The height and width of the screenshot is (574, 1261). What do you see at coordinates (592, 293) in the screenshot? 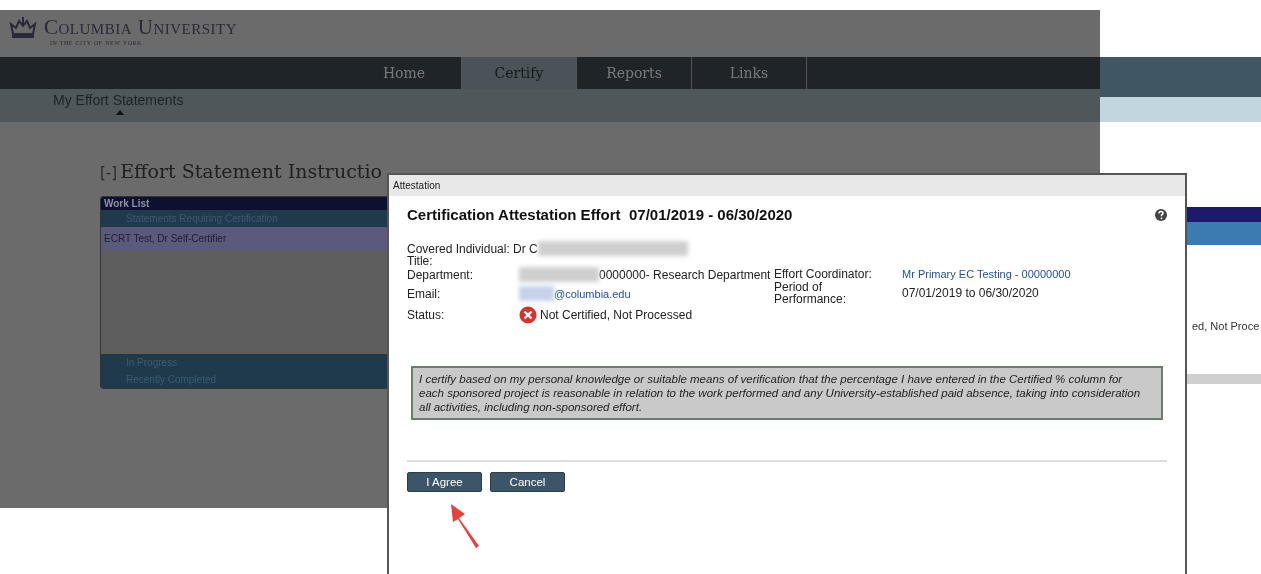
I see `email-link: @columbia.edu` at bounding box center [592, 293].